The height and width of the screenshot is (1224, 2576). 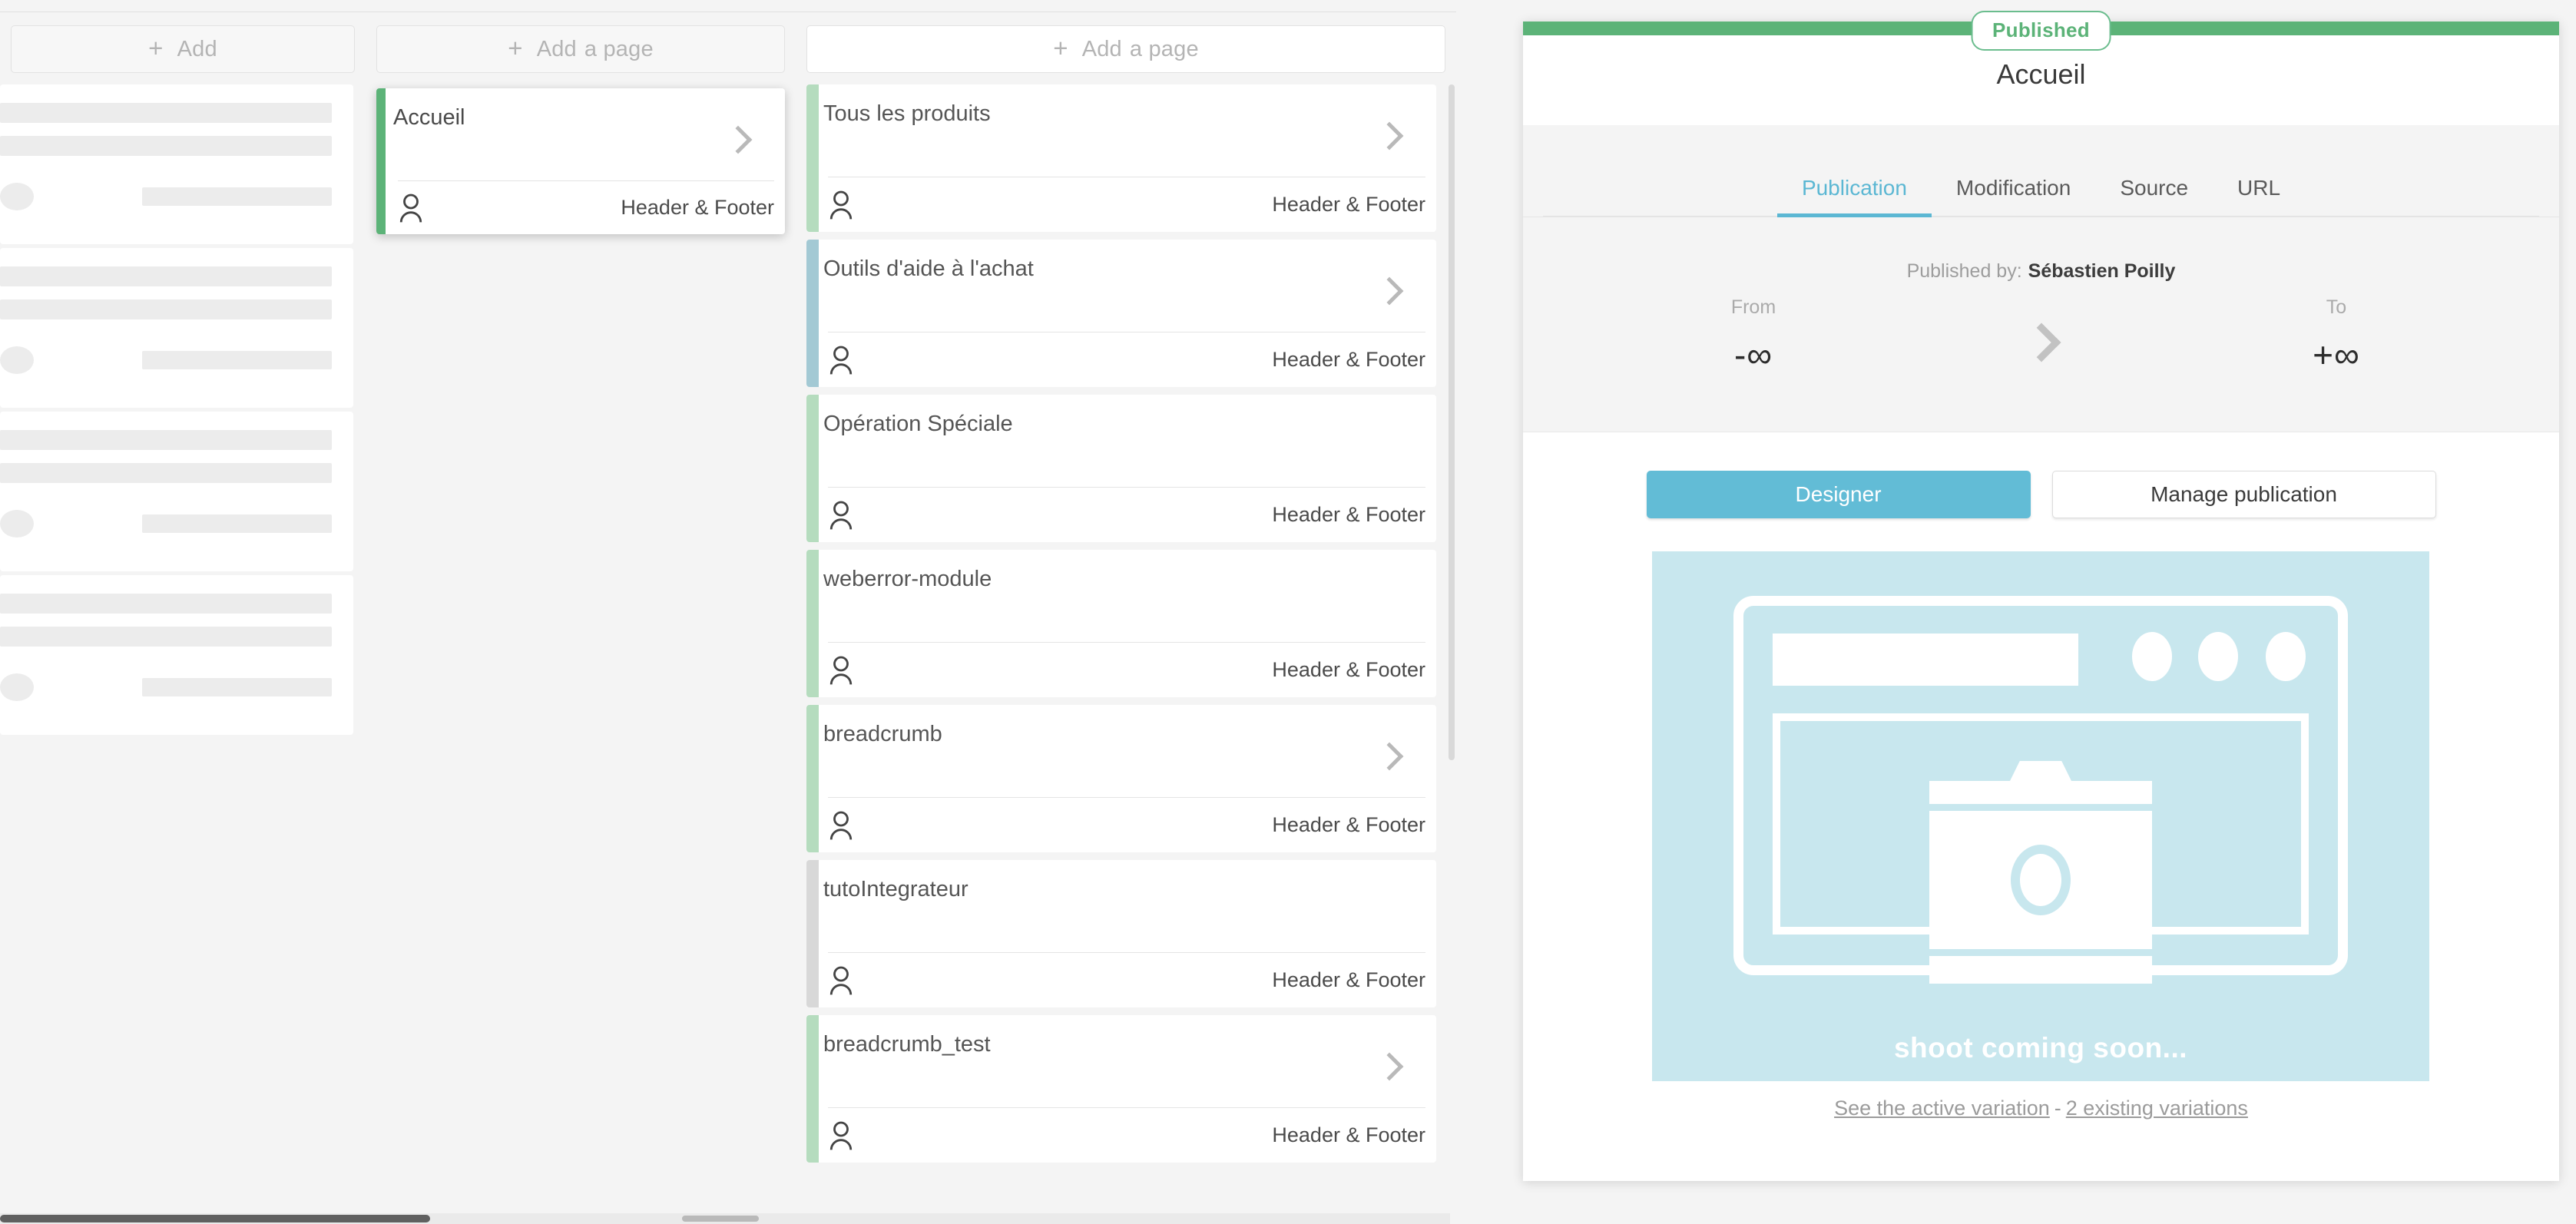 What do you see at coordinates (2336, 307) in the screenshot?
I see `range-to-label: To` at bounding box center [2336, 307].